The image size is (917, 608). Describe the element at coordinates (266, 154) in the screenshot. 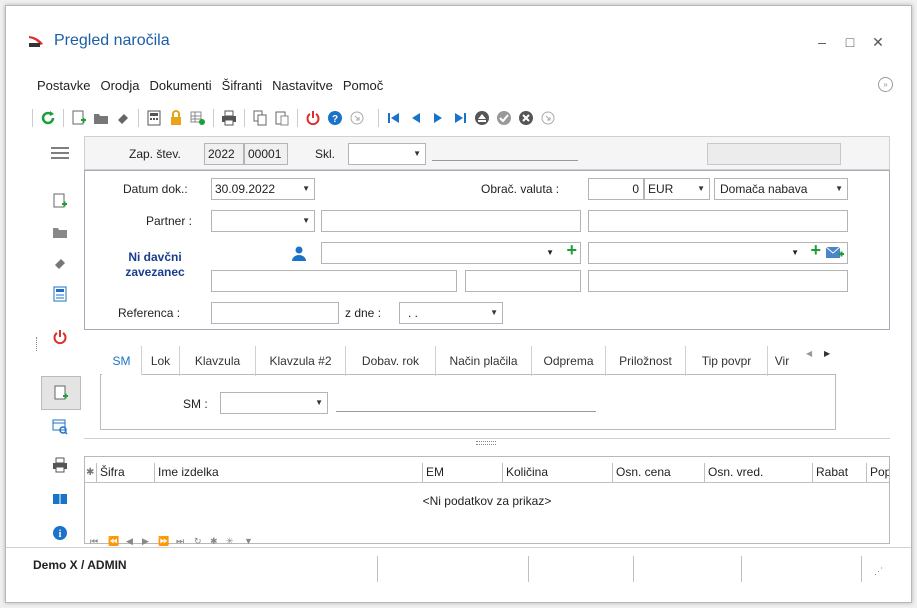

I see `zap-number-field: 00001` at that location.